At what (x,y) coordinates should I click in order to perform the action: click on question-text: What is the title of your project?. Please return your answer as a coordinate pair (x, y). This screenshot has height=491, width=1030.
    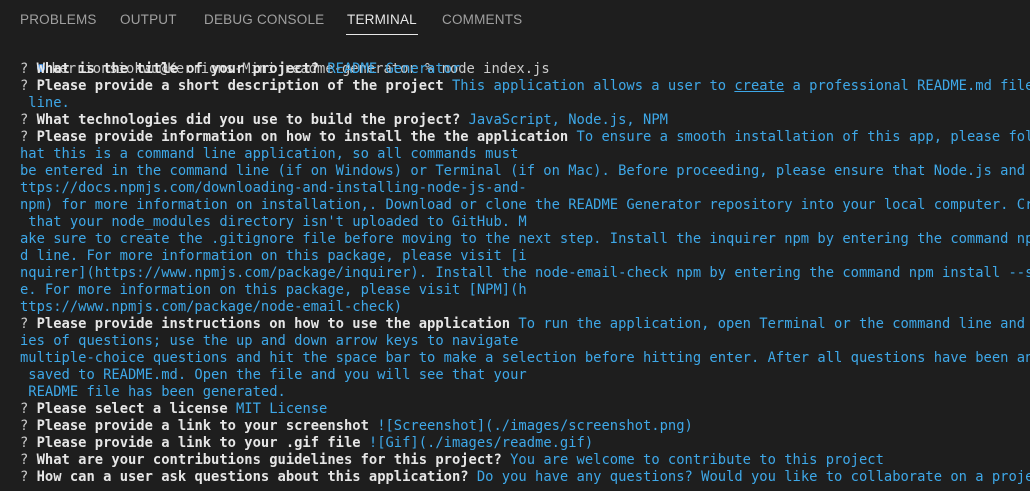
    Looking at the image, I should click on (178, 69).